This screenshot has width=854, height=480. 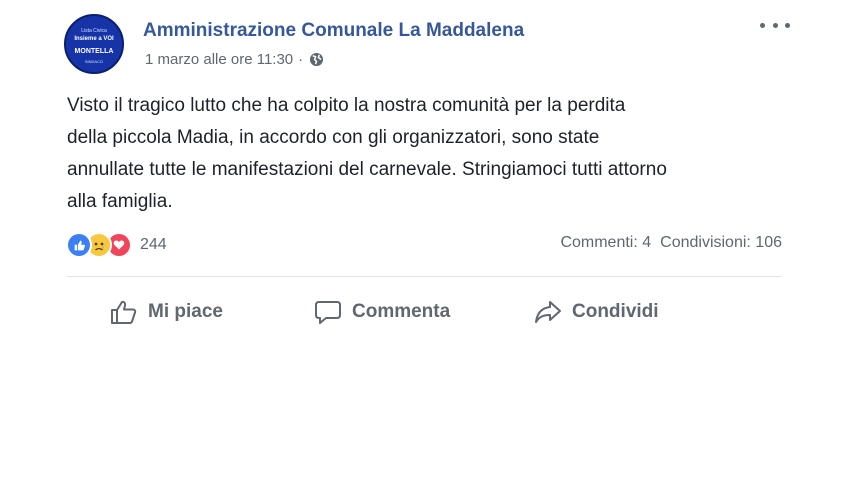 What do you see at coordinates (79, 245) in the screenshot?
I see `like-reaction-icon` at bounding box center [79, 245].